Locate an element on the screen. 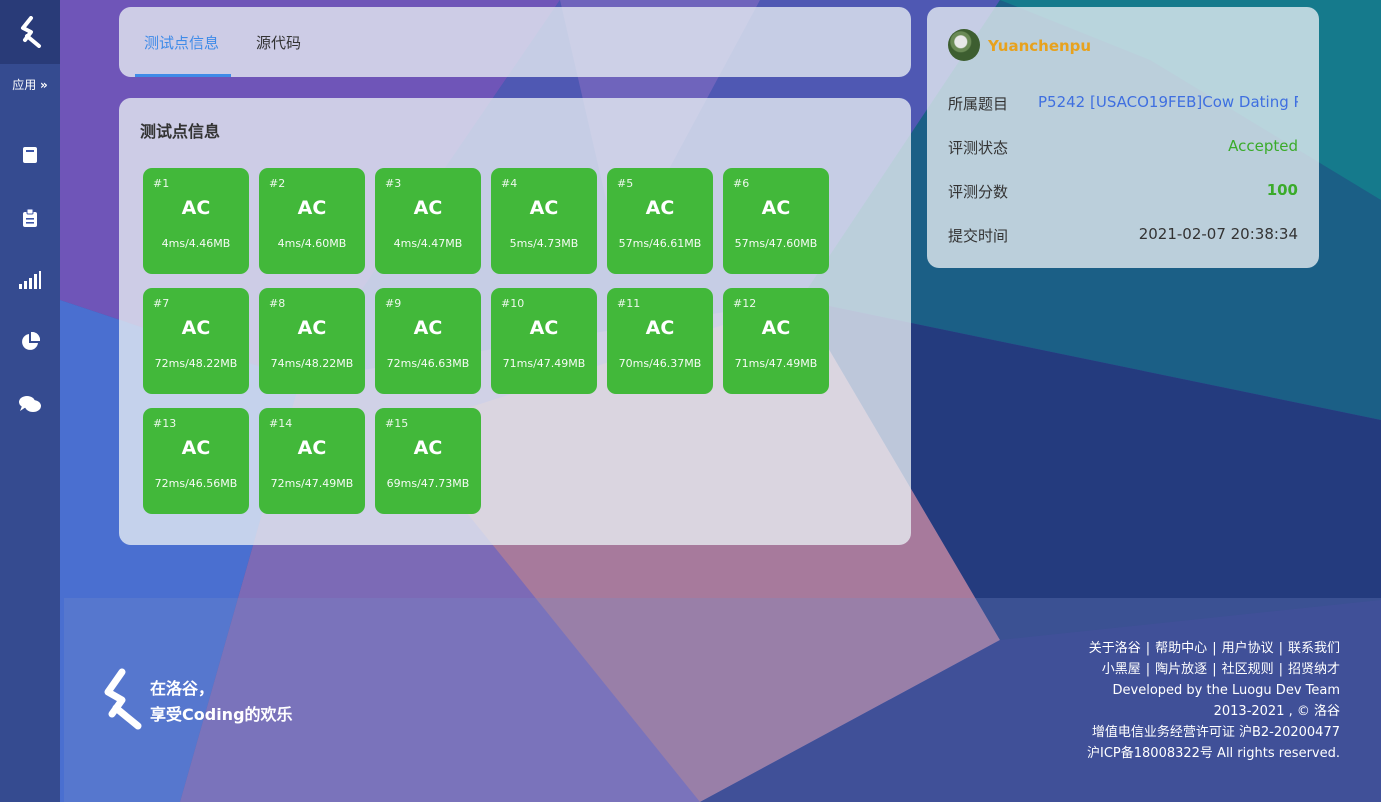  clipboard-icon is located at coordinates (30, 218).